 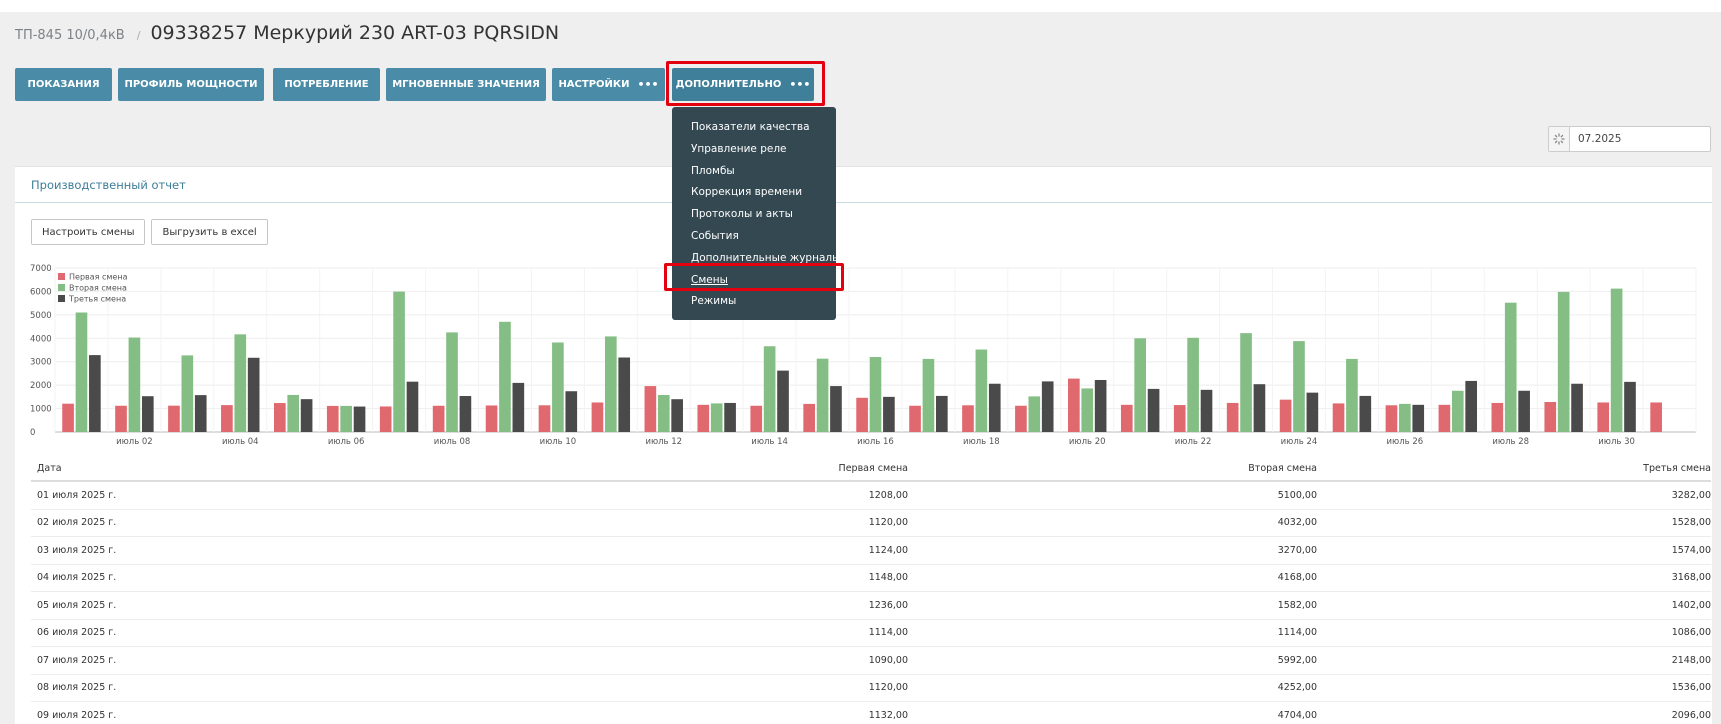 I want to click on month-picker, so click(x=1629, y=139).